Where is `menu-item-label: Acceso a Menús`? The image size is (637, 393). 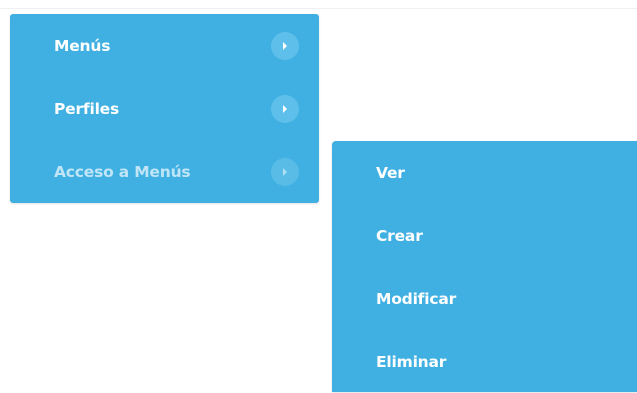 menu-item-label: Acceso a Menús is located at coordinates (122, 171).